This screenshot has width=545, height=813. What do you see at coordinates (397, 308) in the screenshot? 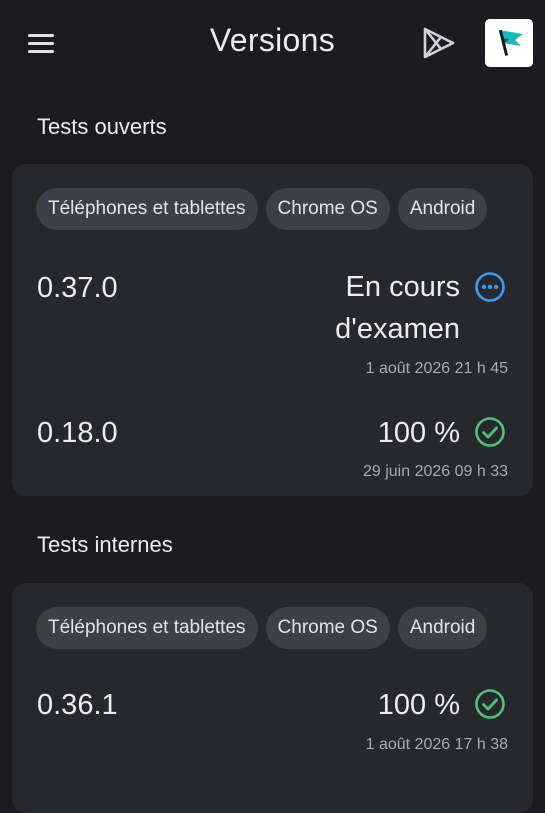
I see `release-status: En cours d'examen` at bounding box center [397, 308].